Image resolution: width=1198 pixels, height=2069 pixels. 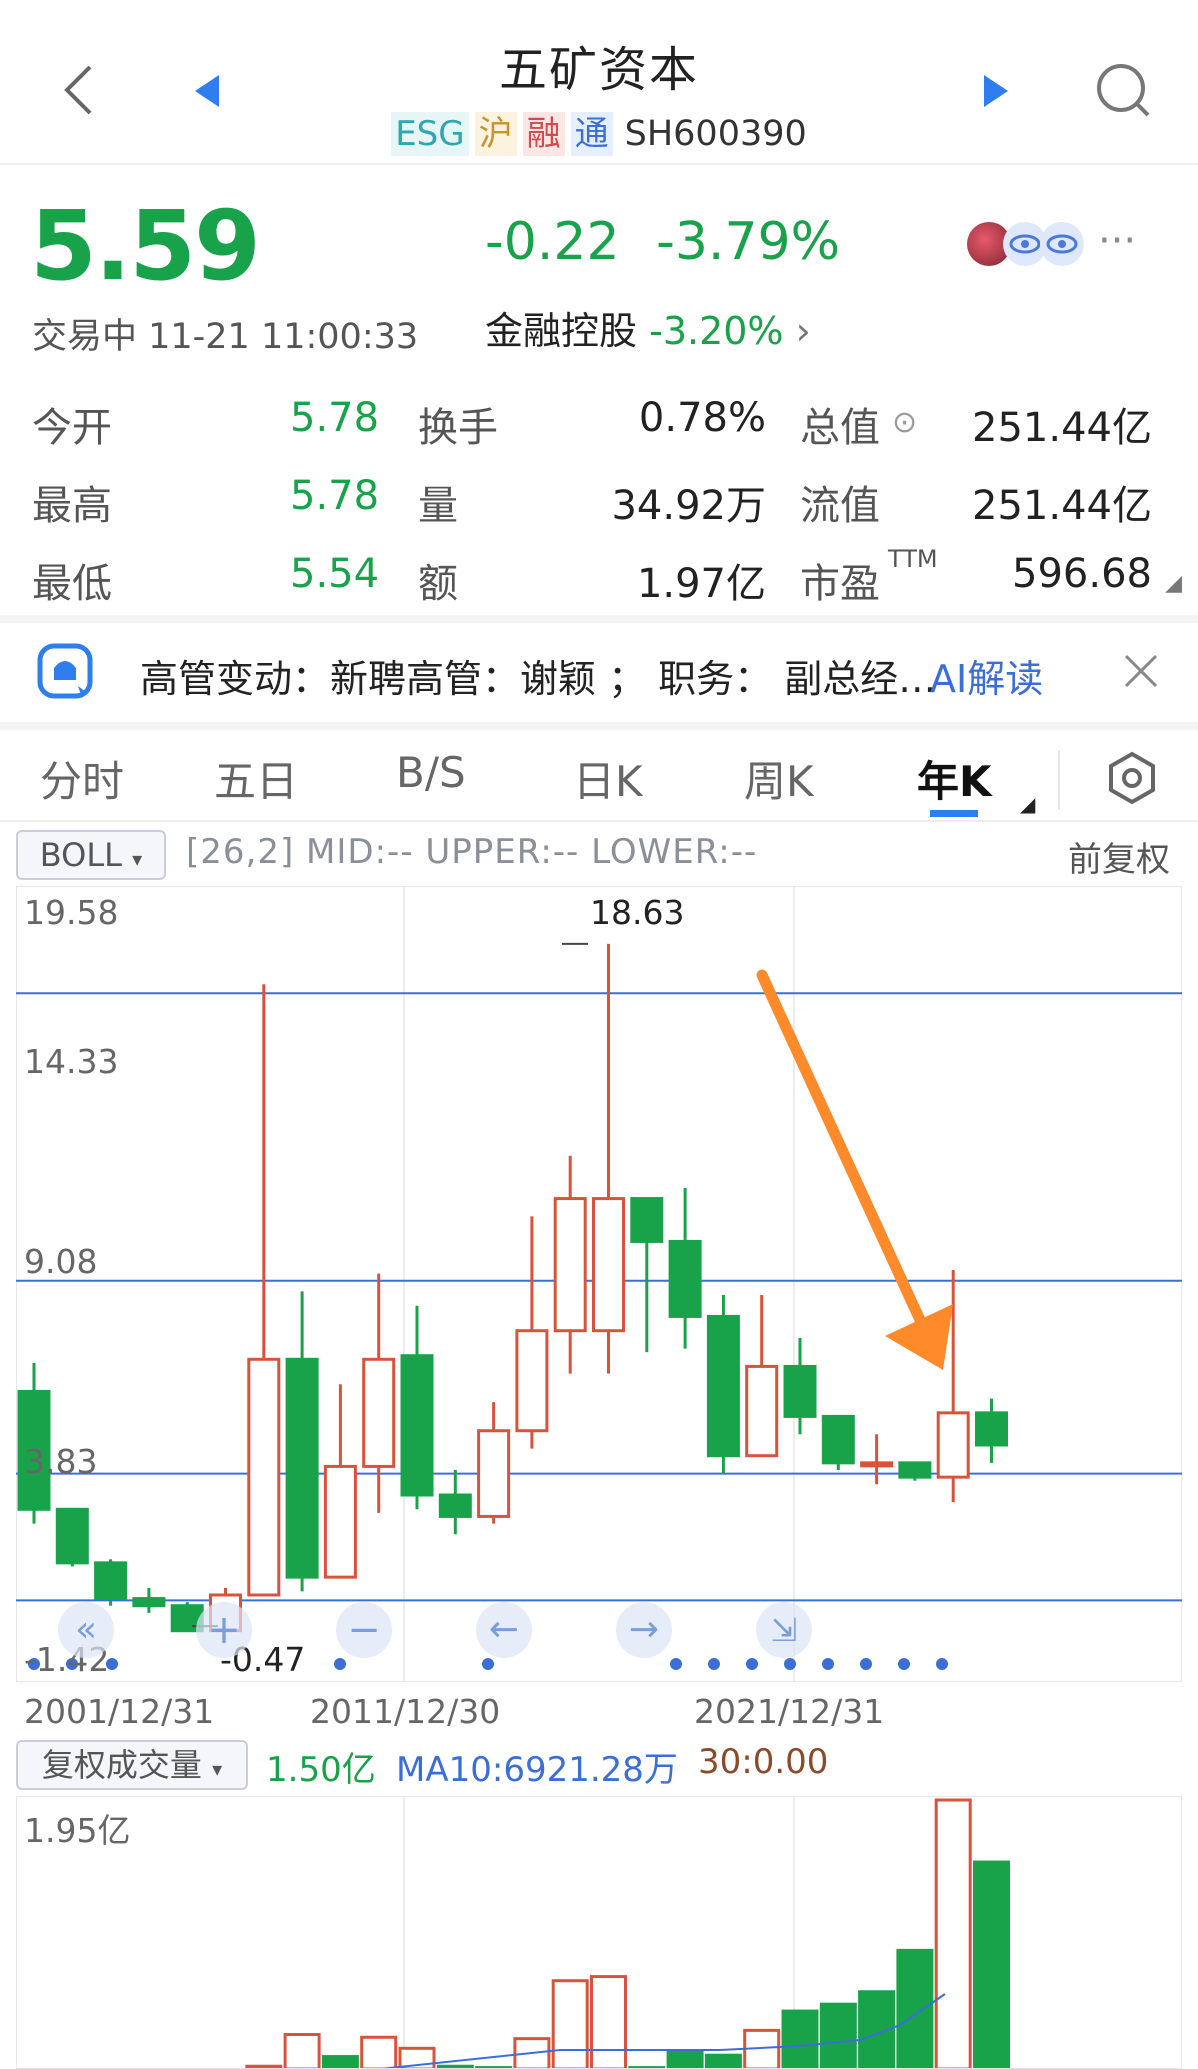 I want to click on volume-current: 1.50亿, so click(x=321, y=1770).